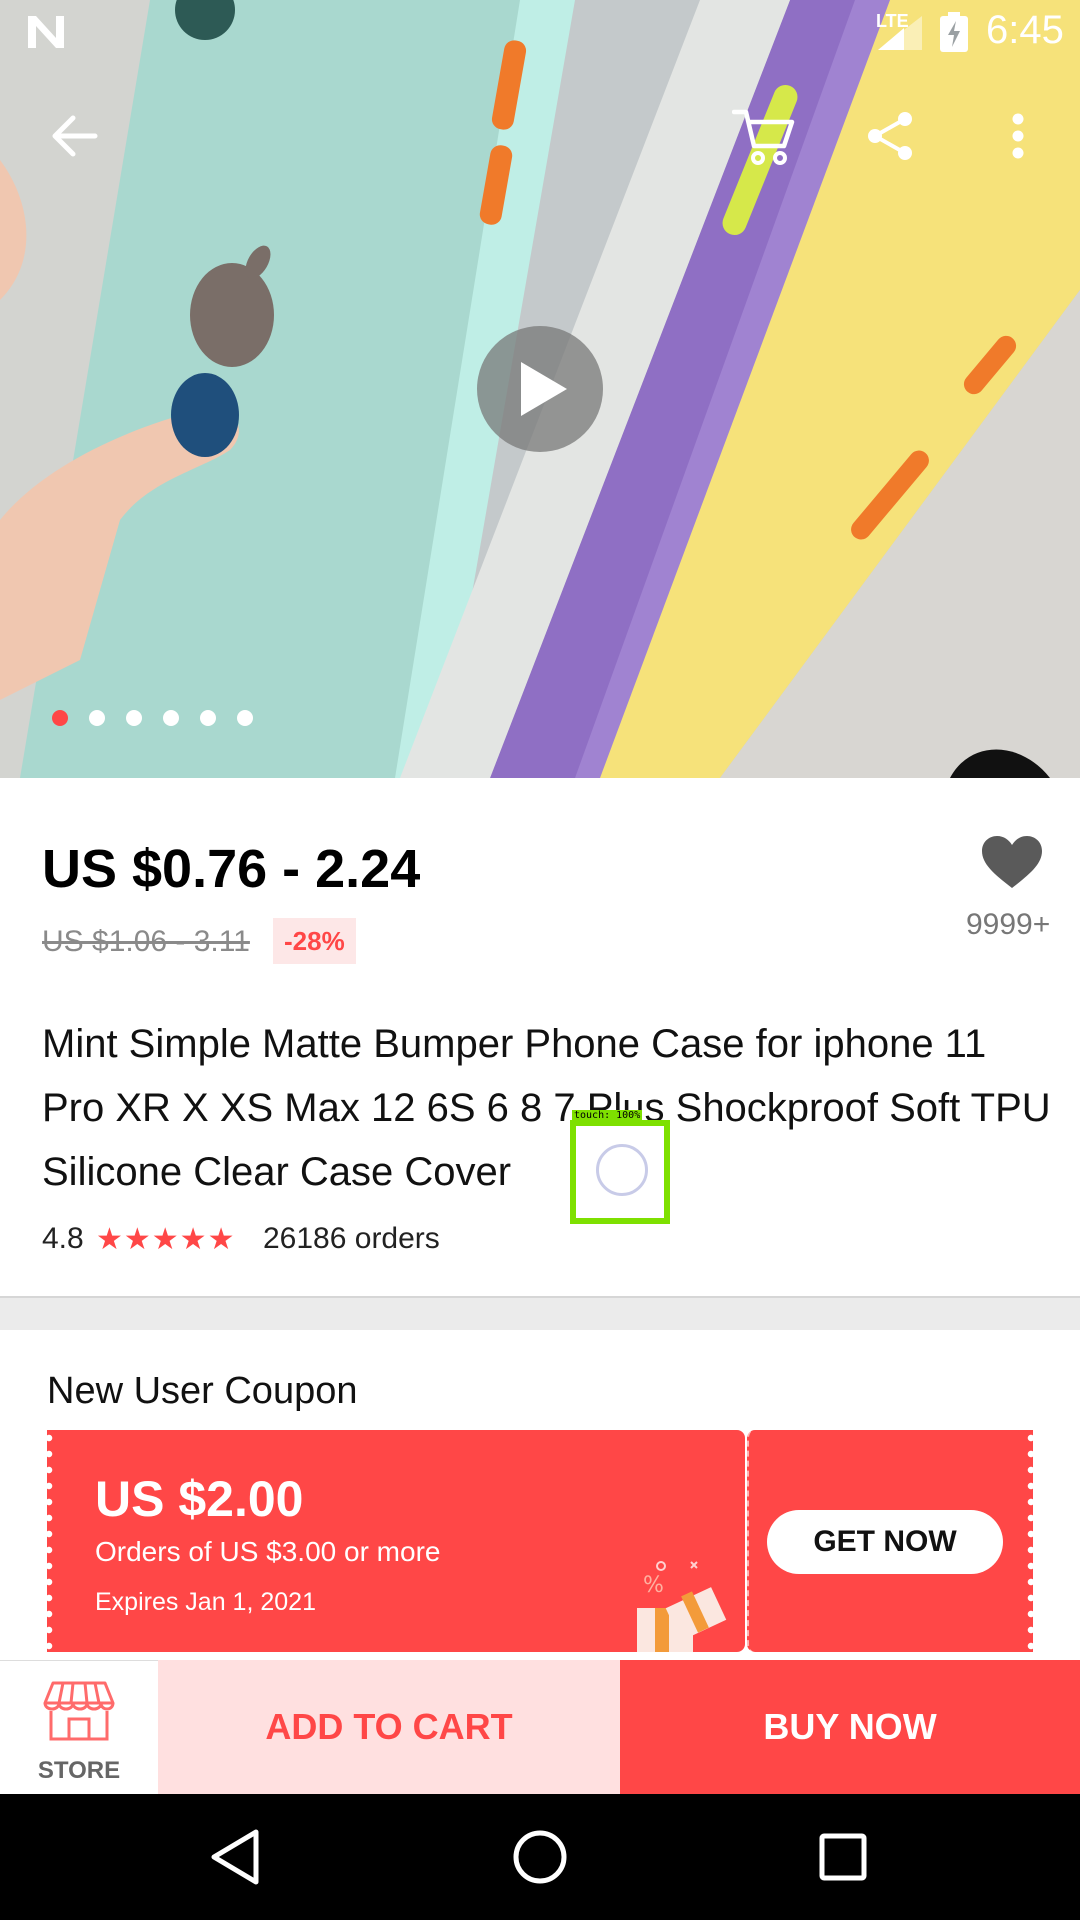  I want to click on purchase-action-bar: STORE ADD TO CART BUY NOW, so click(540, 1727).